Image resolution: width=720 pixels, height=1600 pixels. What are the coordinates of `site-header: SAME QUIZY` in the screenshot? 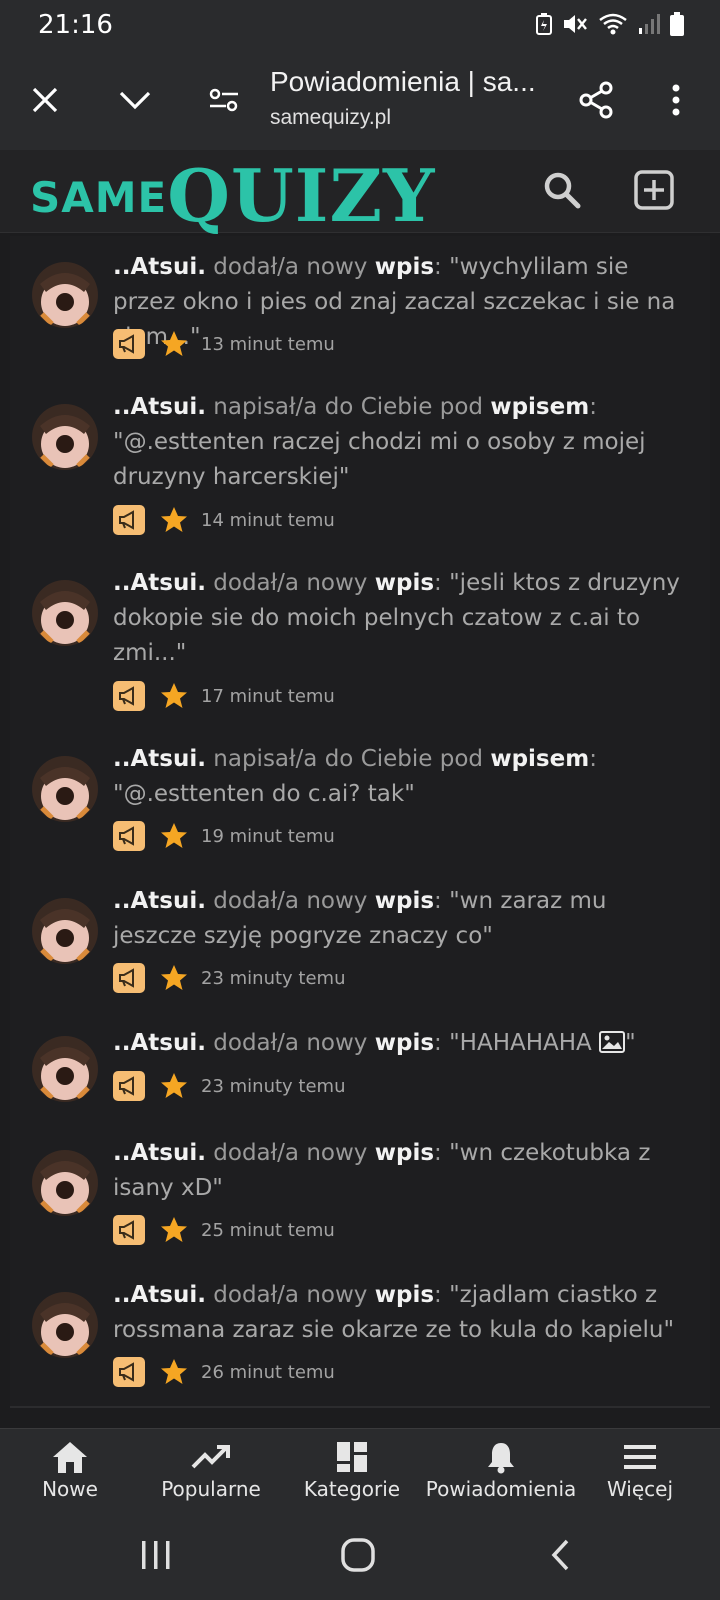 It's located at (360, 191).